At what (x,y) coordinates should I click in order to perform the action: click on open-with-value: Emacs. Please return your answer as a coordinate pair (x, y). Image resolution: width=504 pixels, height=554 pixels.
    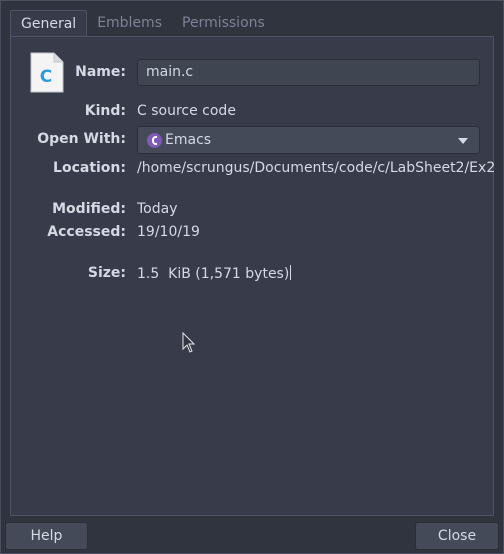
    Looking at the image, I should click on (188, 140).